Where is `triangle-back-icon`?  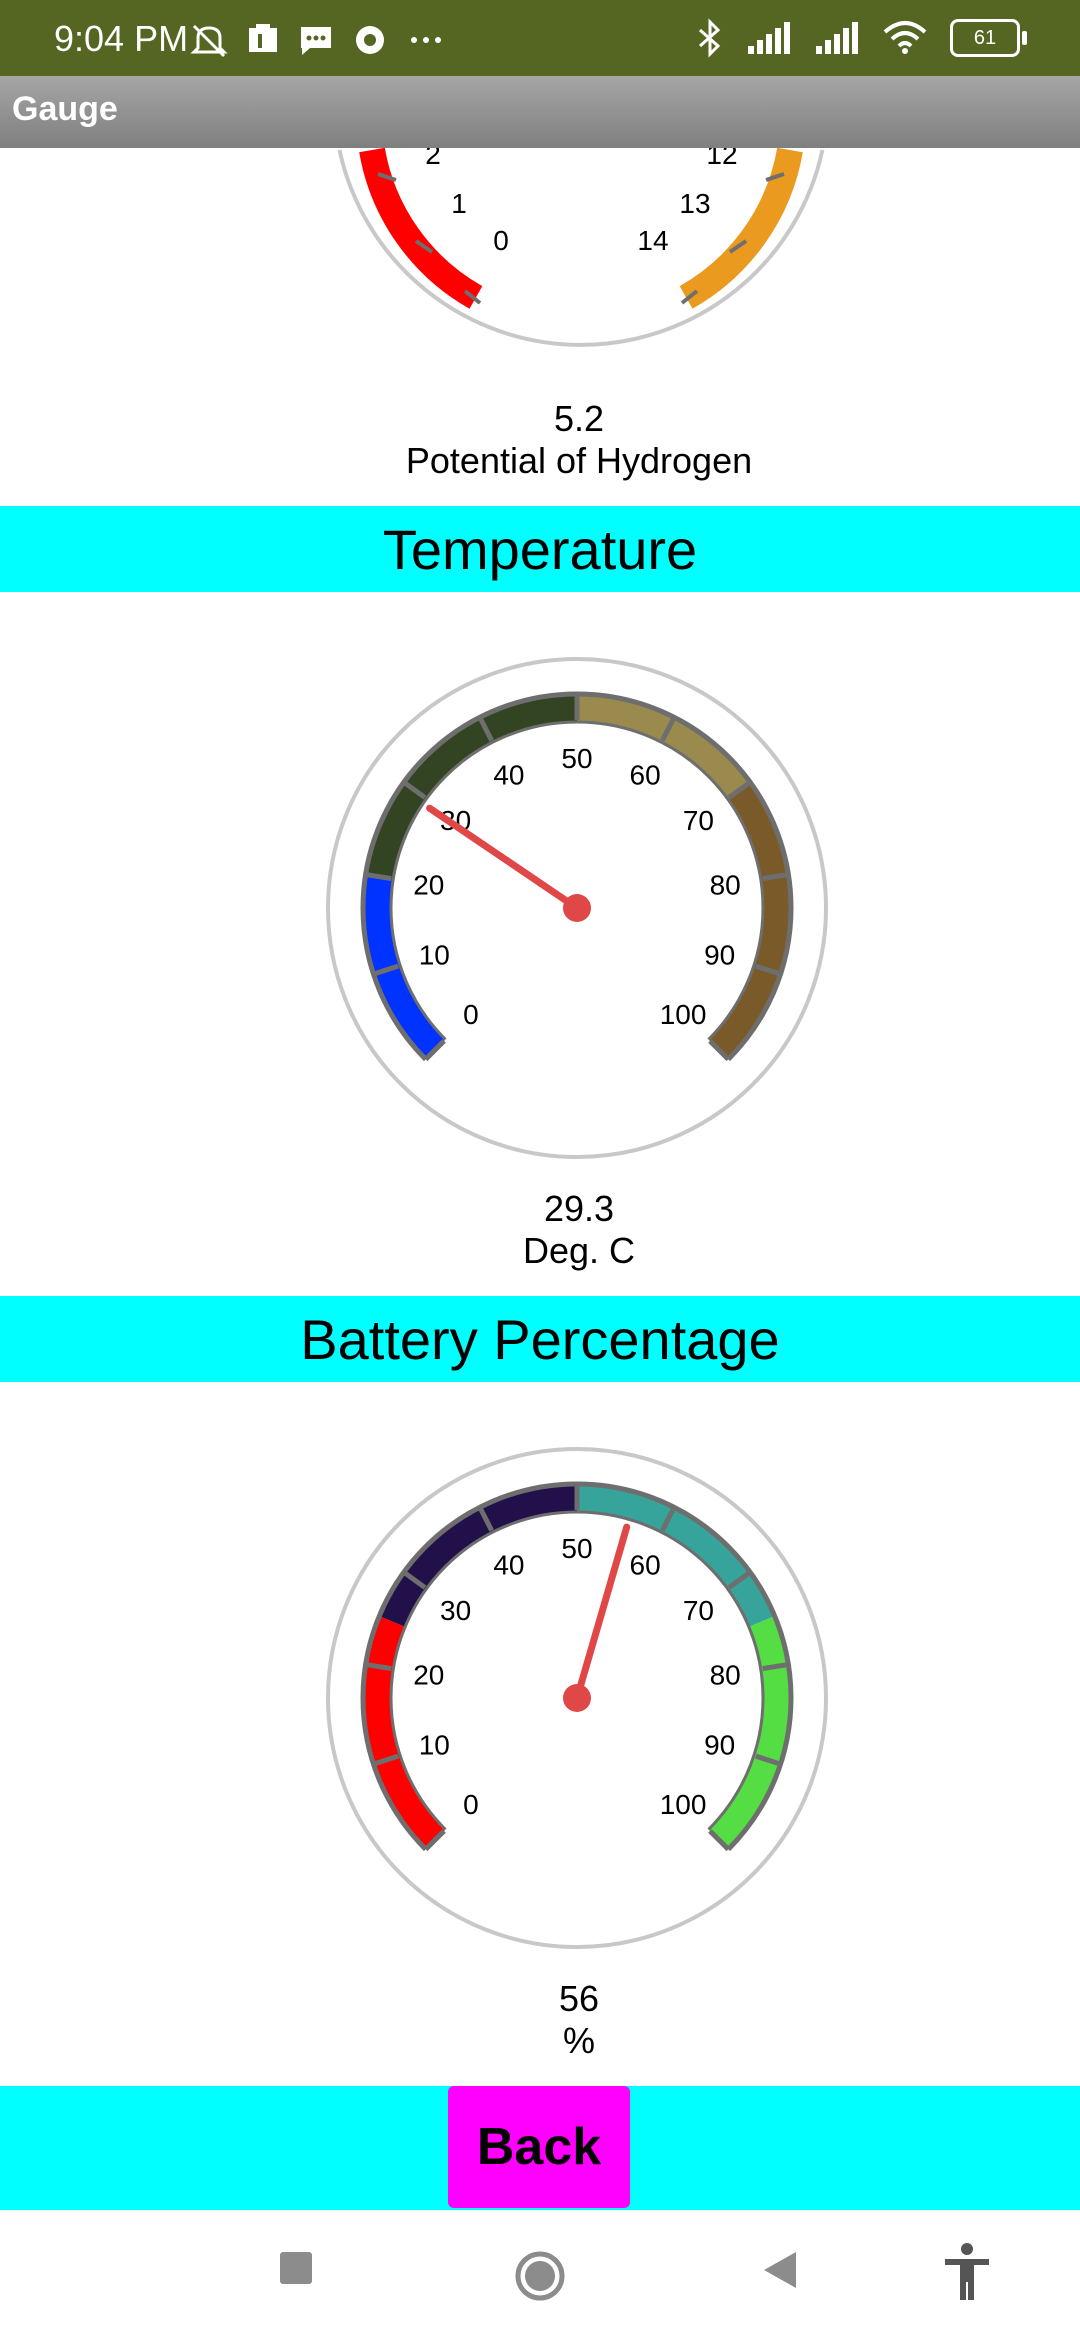 triangle-back-icon is located at coordinates (780, 2270).